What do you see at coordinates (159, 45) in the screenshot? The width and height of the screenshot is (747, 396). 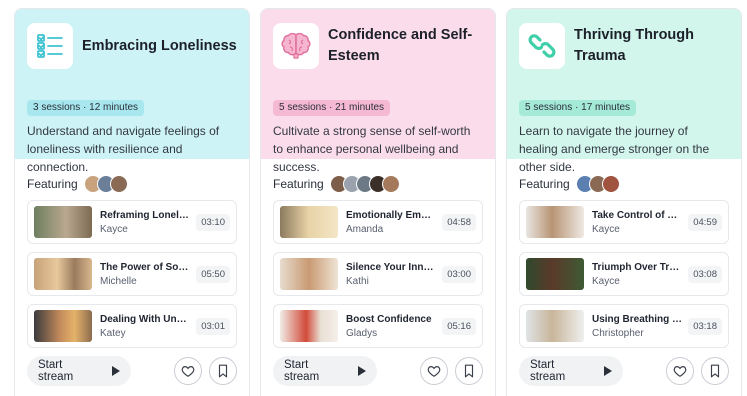 I see `card-title: Embracing Loneliness` at bounding box center [159, 45].